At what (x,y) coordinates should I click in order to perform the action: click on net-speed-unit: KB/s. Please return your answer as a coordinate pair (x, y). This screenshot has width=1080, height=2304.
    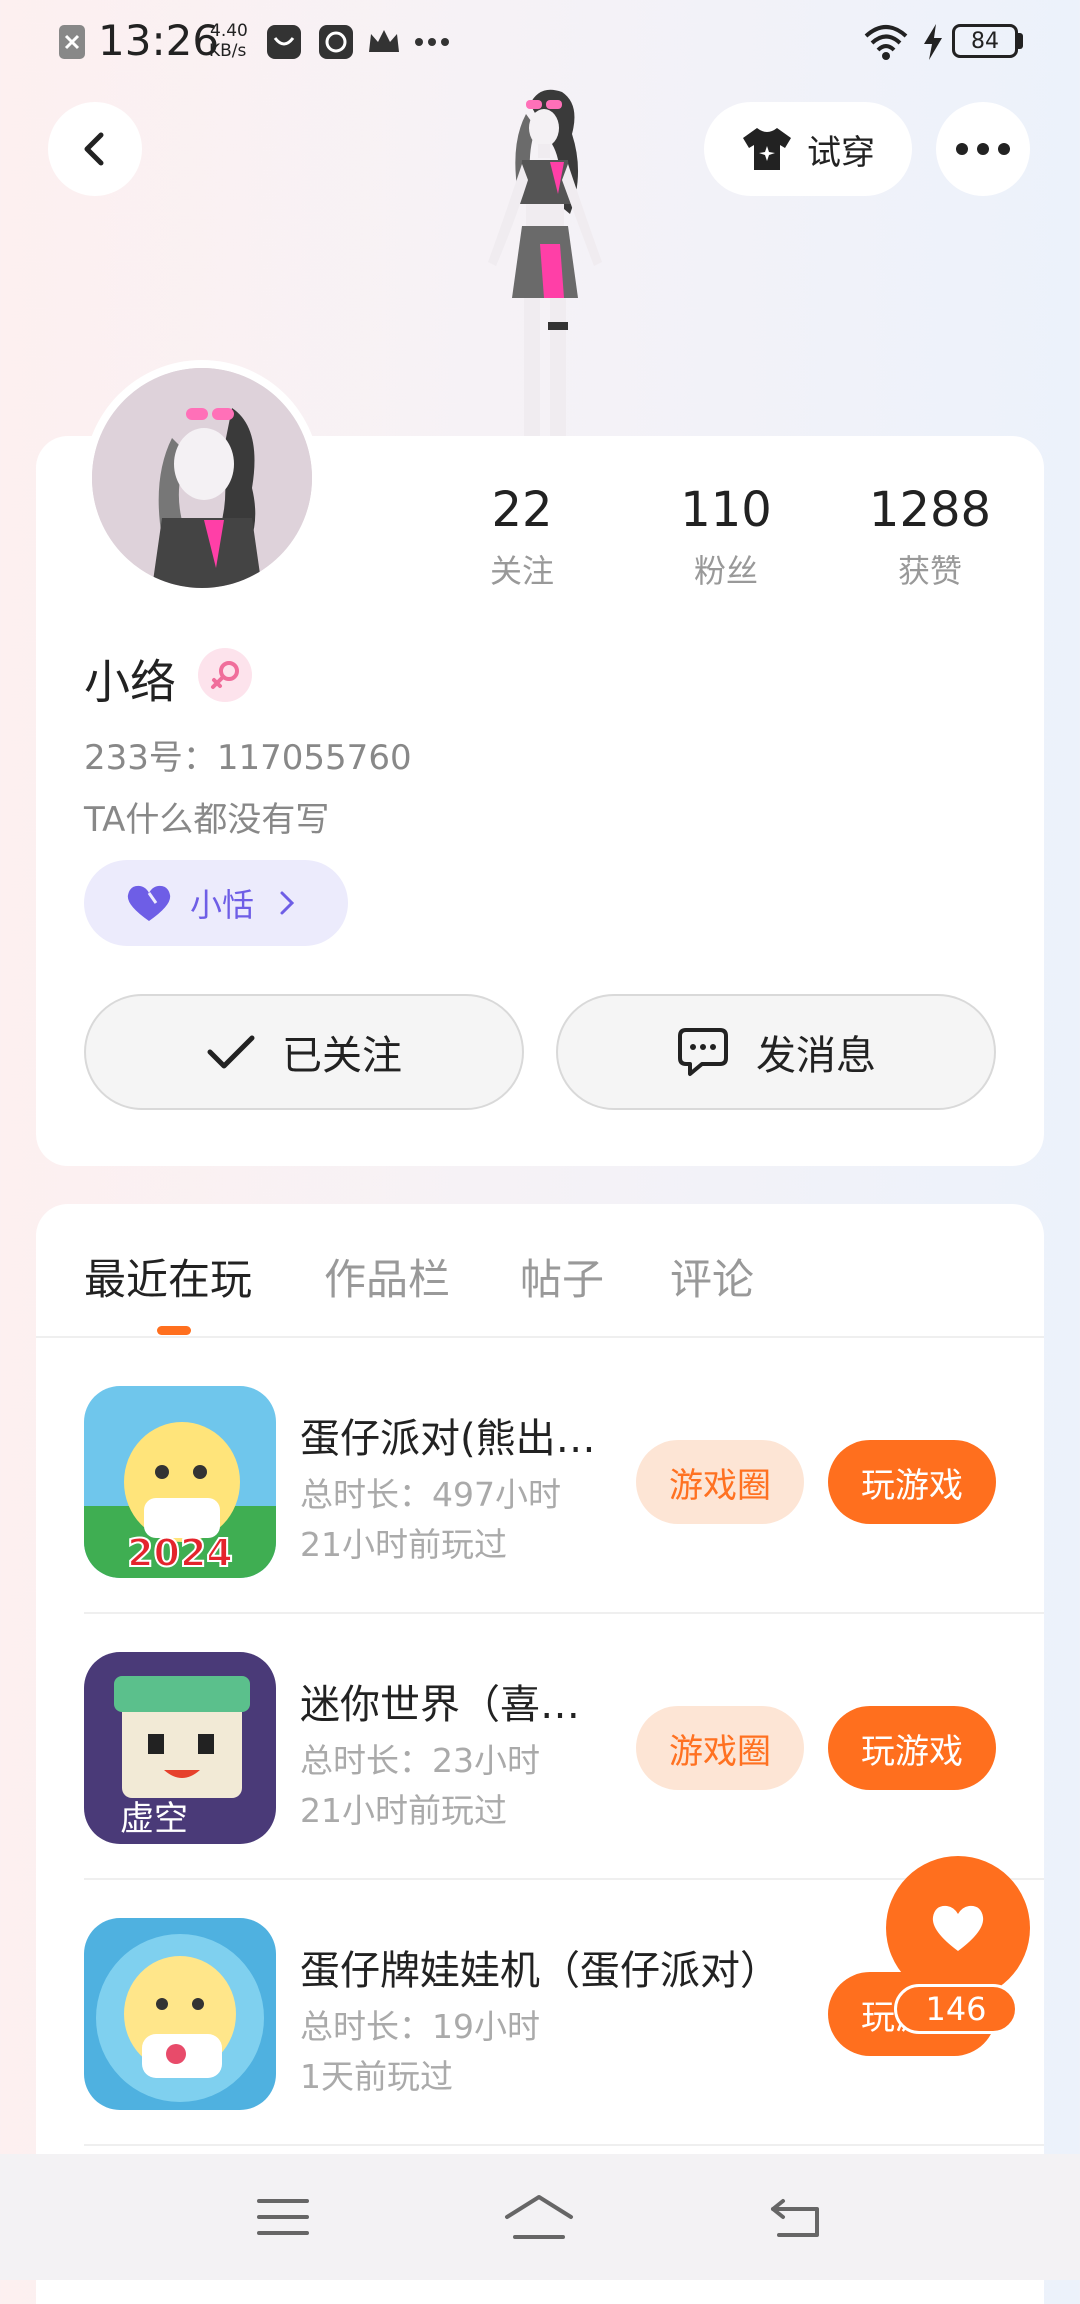
    Looking at the image, I should click on (228, 51).